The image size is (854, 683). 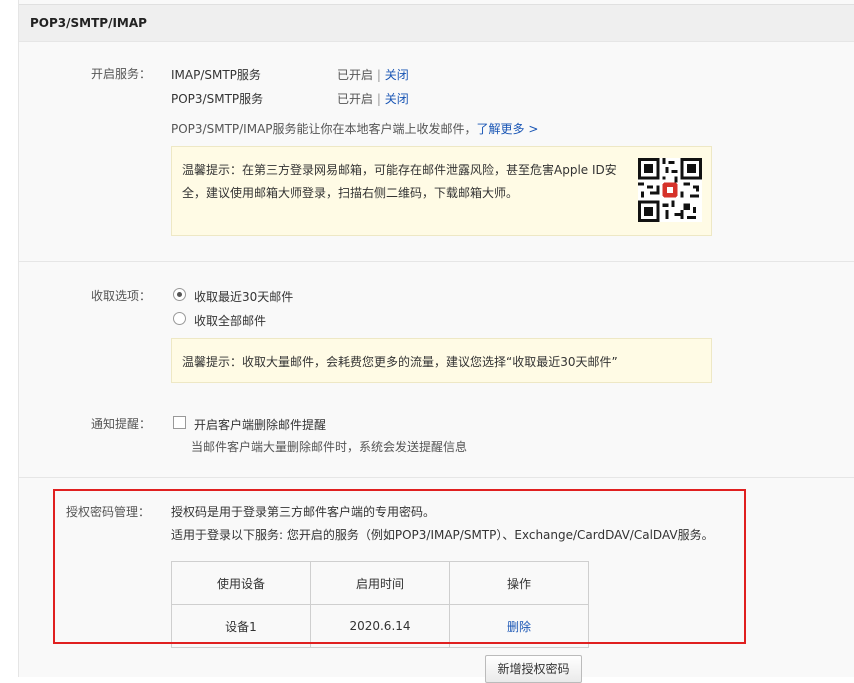 What do you see at coordinates (397, 75) in the screenshot?
I see `close-imap-link: 关闭` at bounding box center [397, 75].